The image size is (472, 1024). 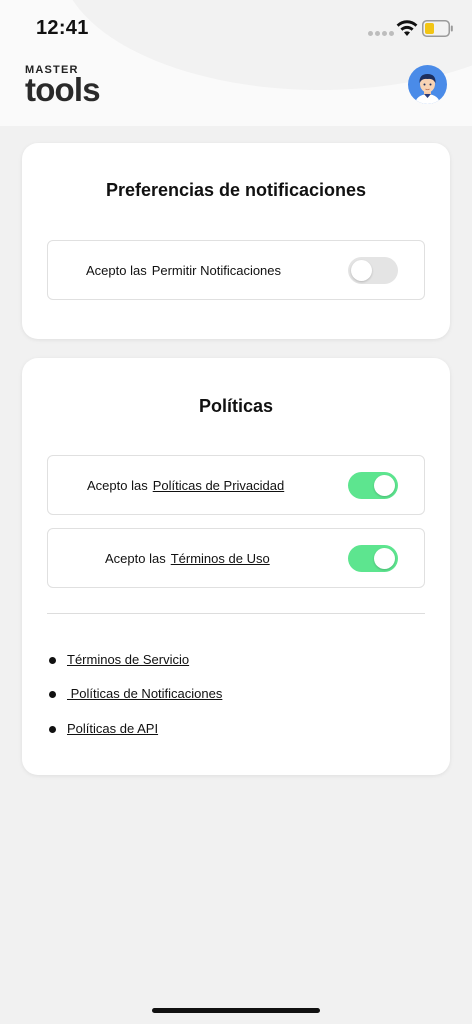 I want to click on avatar-icon, so click(x=427, y=89).